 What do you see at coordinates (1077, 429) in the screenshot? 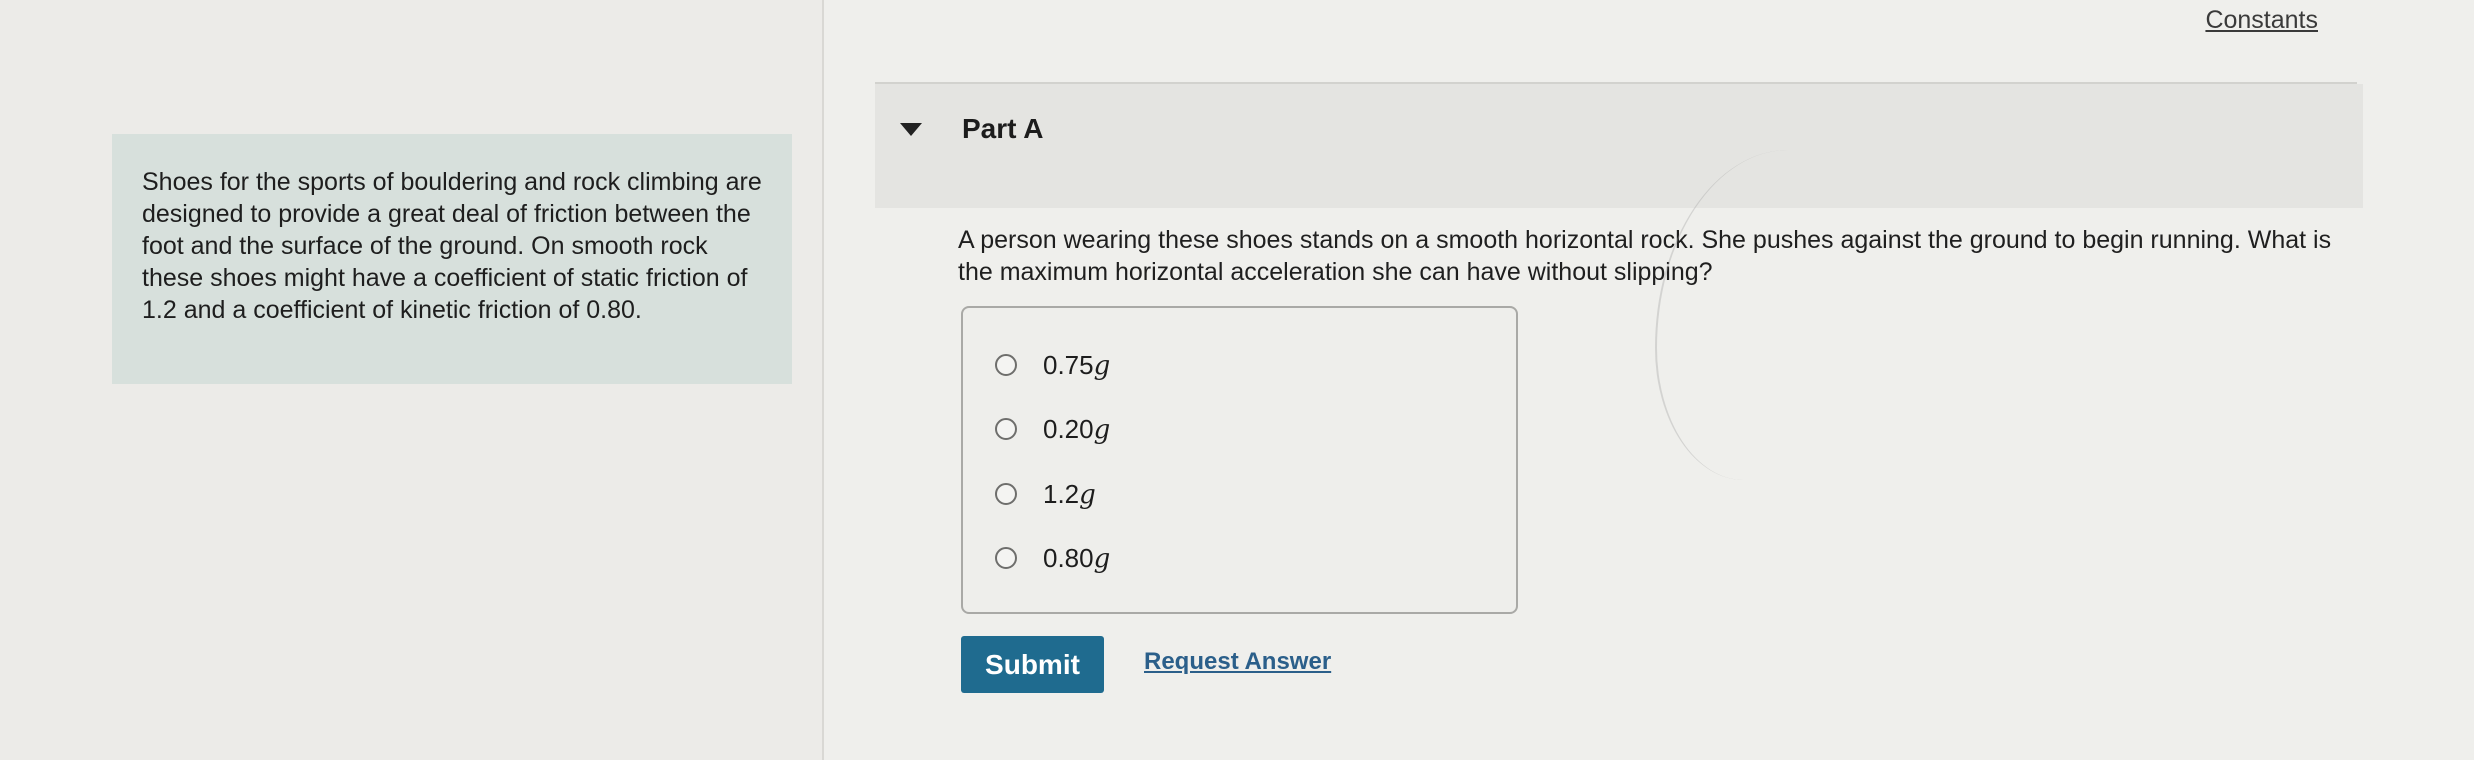
I see `option-label: 0.20g` at bounding box center [1077, 429].